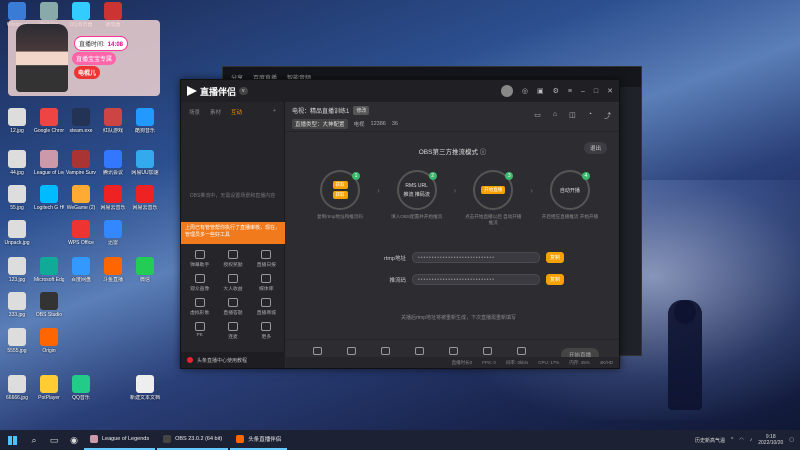  Describe the element at coordinates (607, 116) in the screenshot. I see `share-icon: ⤴` at that location.